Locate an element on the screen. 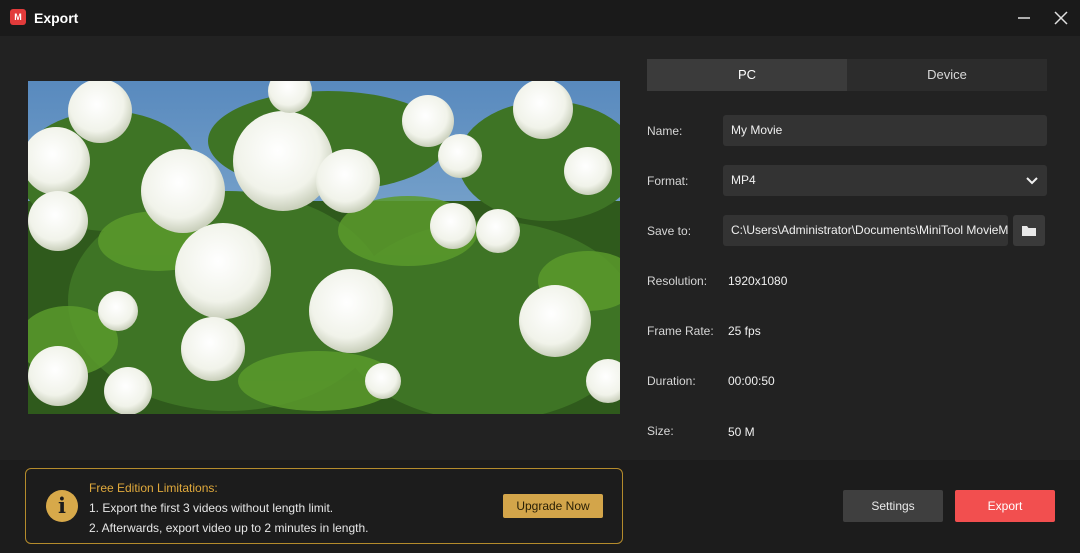 The image size is (1080, 553). minimize-button is located at coordinates (1024, 18).